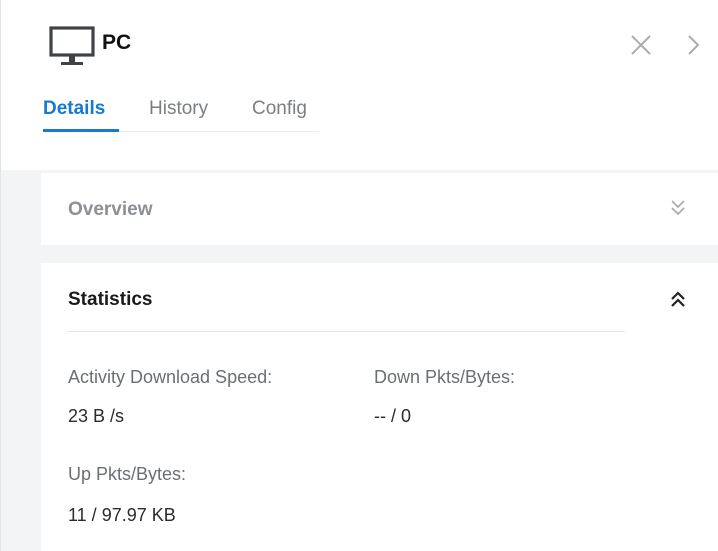  I want to click on up-pkts-bytes-value: 11 / 97.97 KB, so click(122, 515).